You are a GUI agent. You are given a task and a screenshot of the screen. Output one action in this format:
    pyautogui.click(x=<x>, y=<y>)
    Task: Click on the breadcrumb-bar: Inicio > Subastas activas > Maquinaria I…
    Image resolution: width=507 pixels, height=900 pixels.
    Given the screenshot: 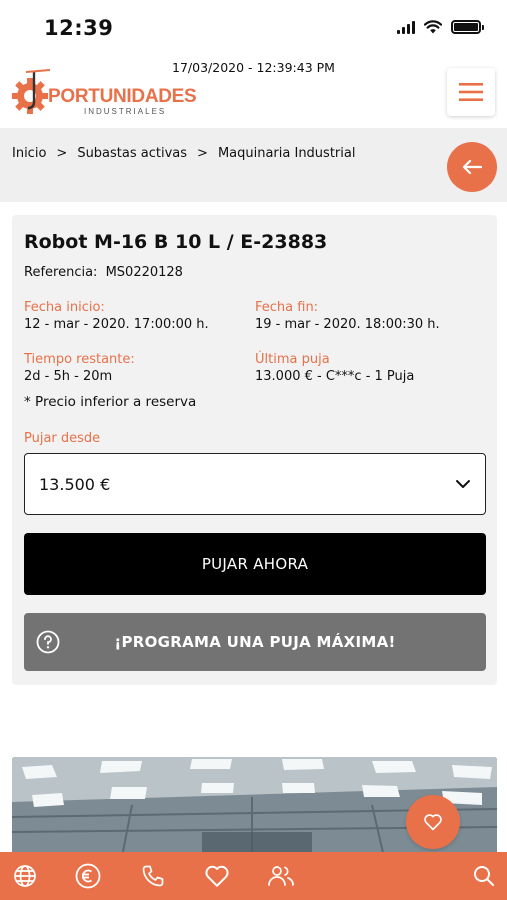 What is the action you would take?
    pyautogui.click(x=253, y=165)
    